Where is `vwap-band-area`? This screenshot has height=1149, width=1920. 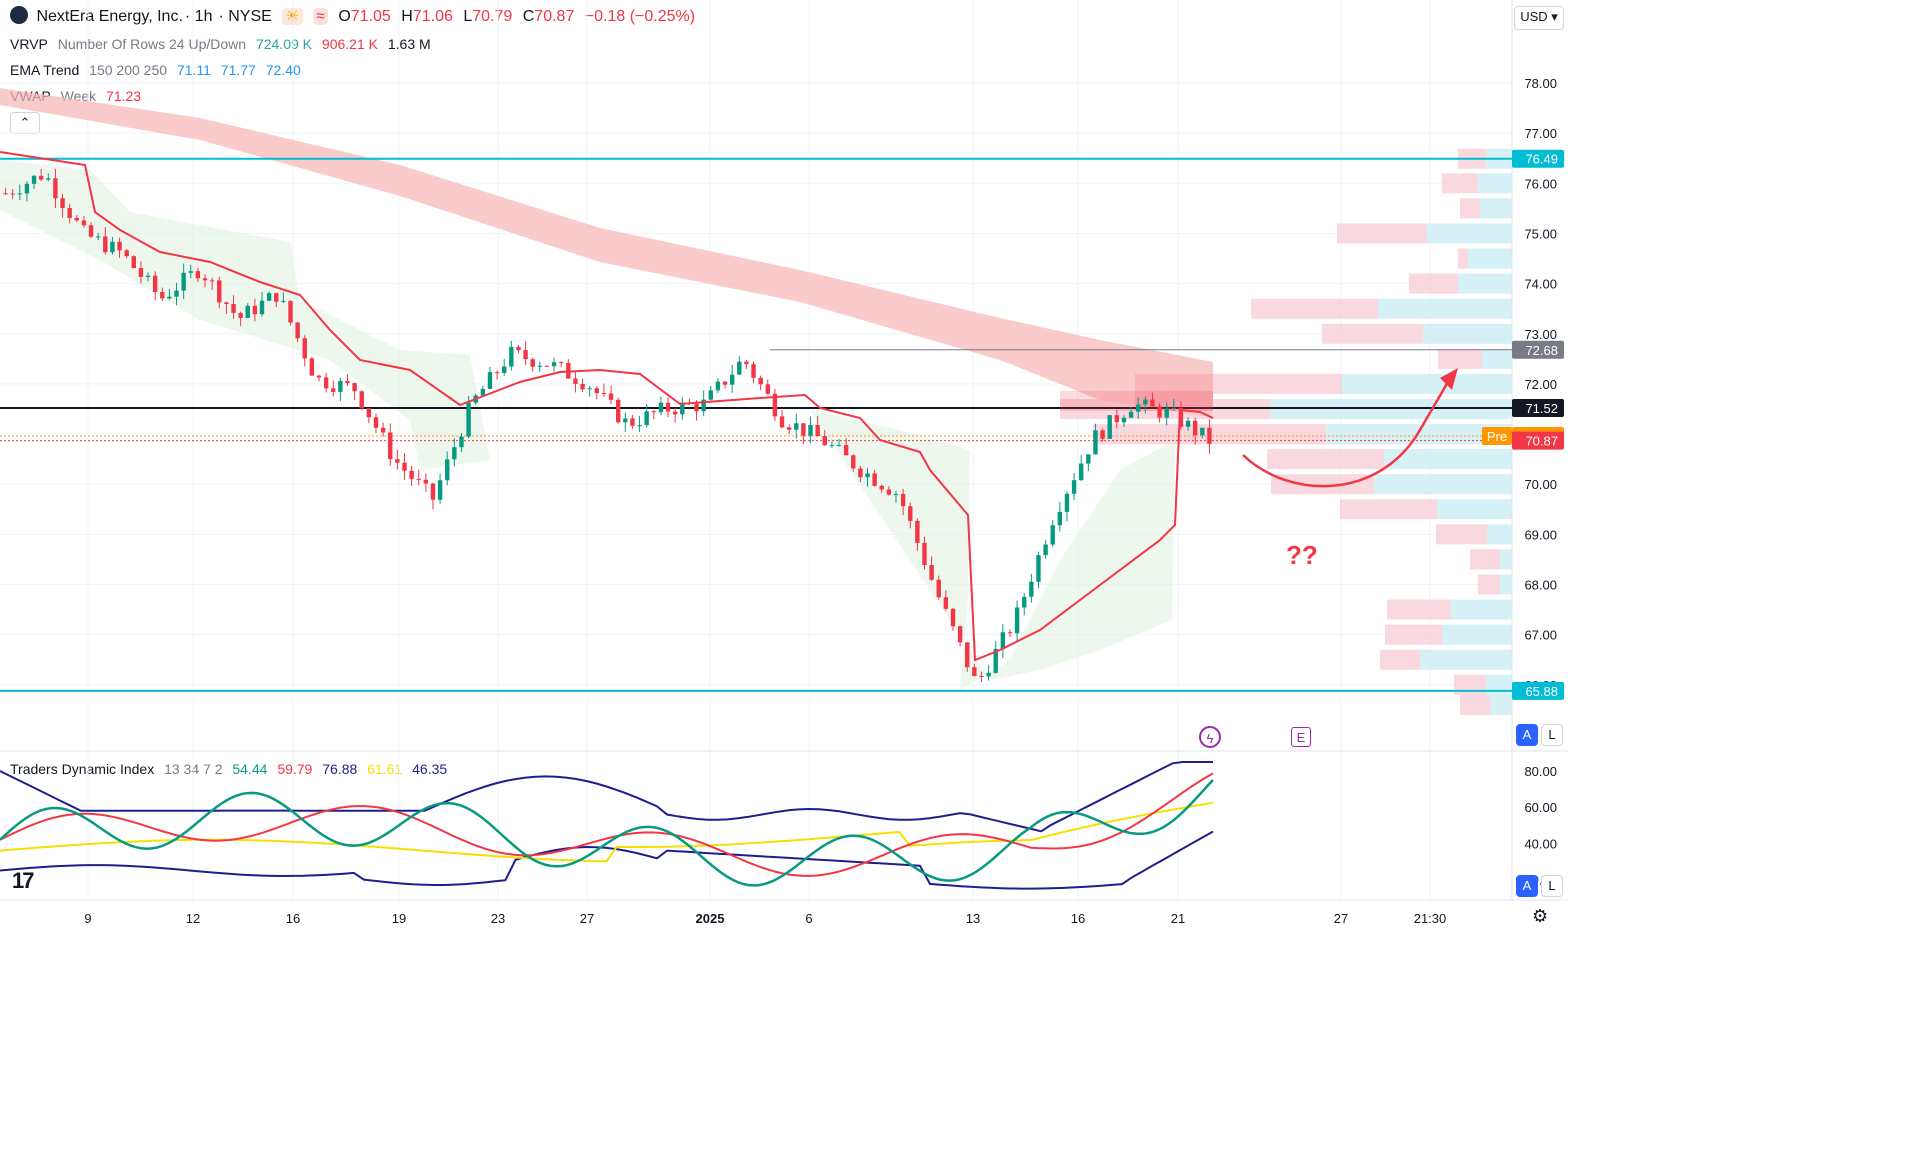
vwap-band-area is located at coordinates (992, 550).